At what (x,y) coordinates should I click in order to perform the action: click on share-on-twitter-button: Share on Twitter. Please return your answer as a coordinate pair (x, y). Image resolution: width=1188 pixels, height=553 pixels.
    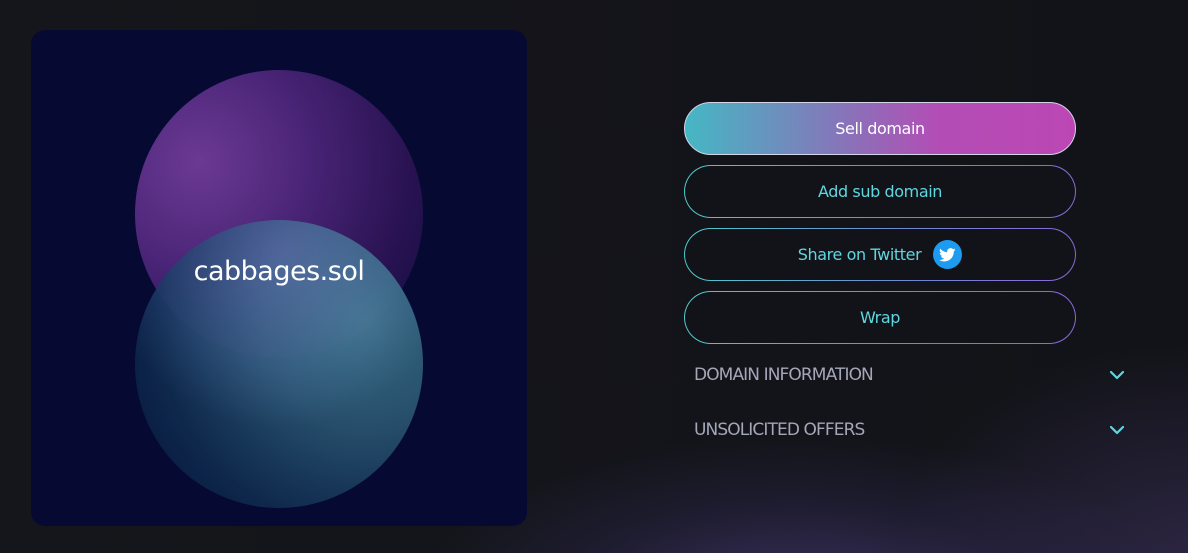
    Looking at the image, I should click on (880, 254).